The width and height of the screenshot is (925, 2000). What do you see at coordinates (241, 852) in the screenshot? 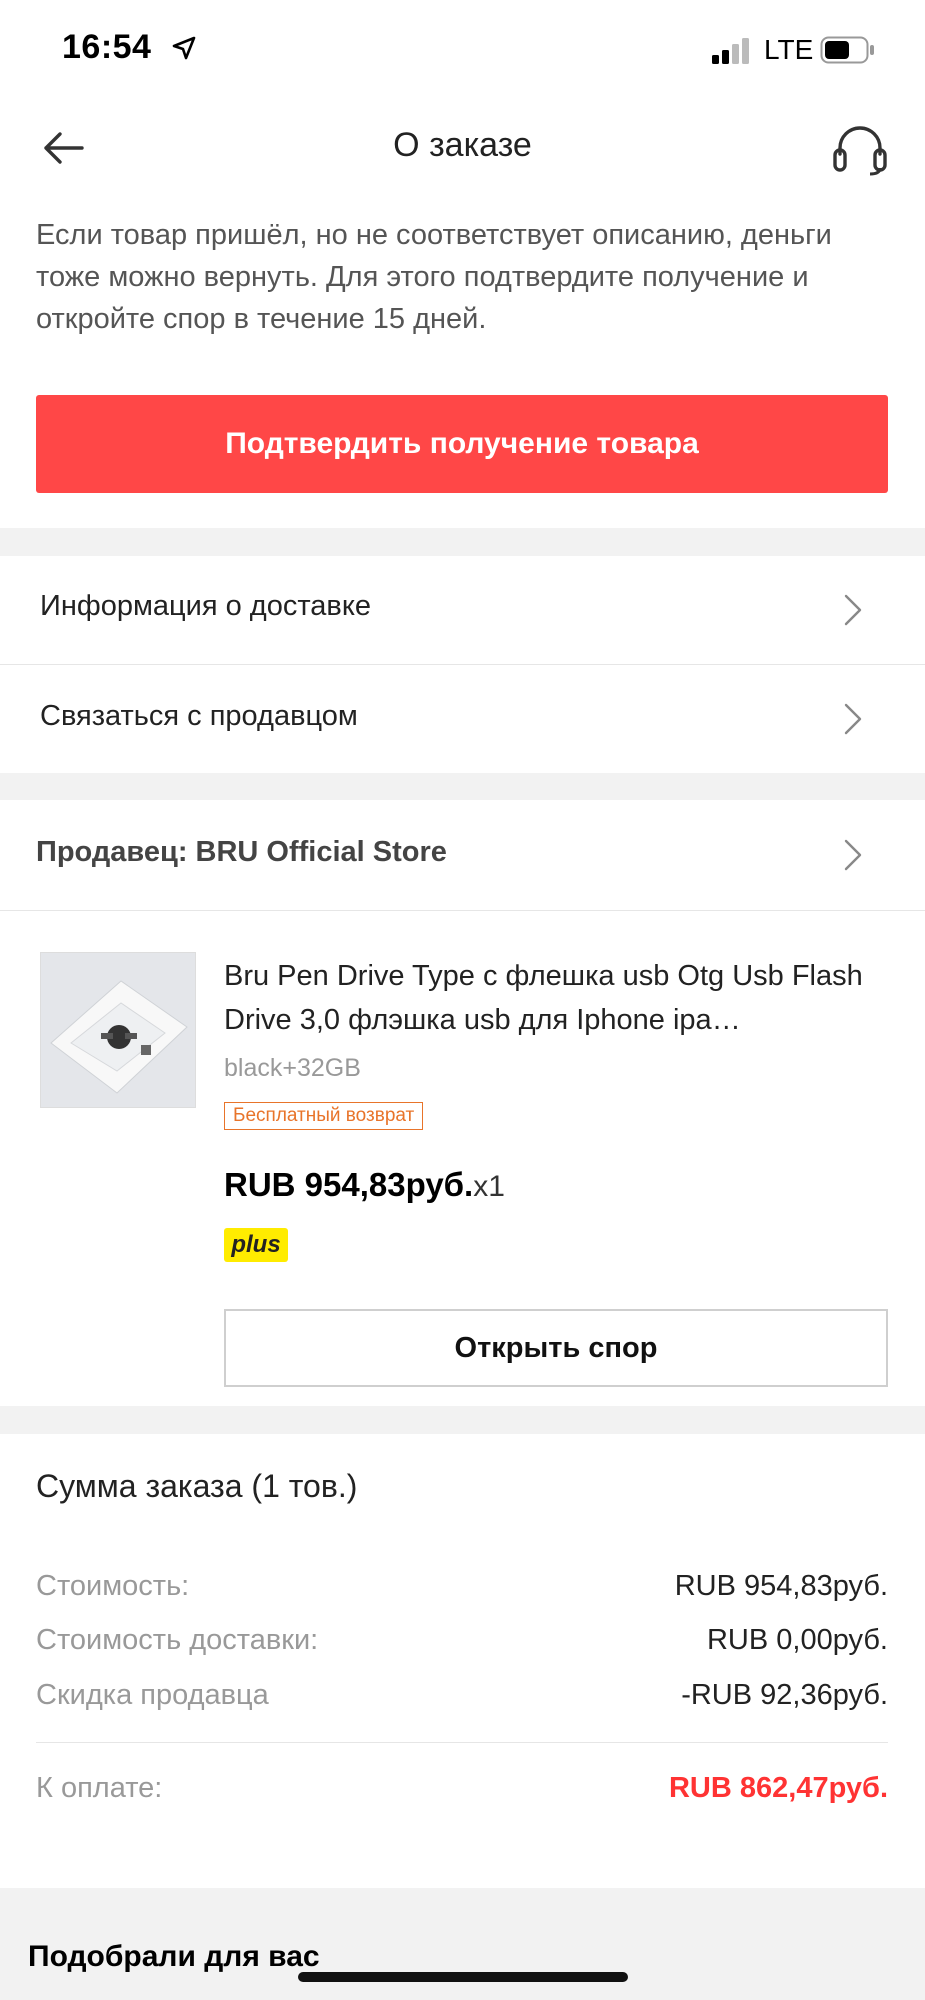
I see `seller-name: Продавец: BRU Official Store` at bounding box center [241, 852].